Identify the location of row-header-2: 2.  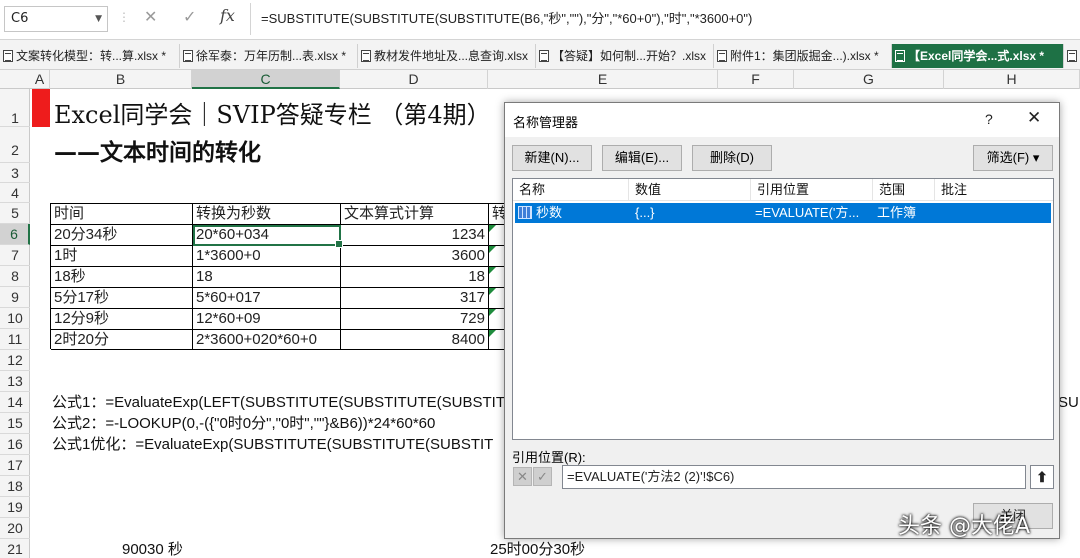
(15, 145).